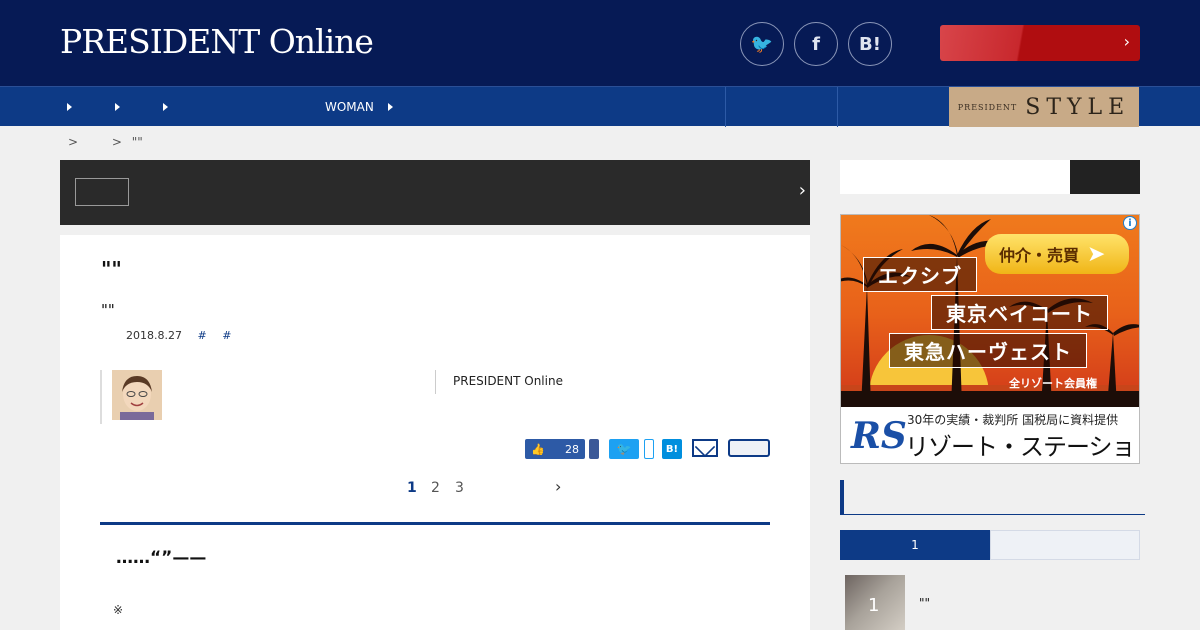 This screenshot has height=630, width=1200. What do you see at coordinates (118, 610) in the screenshot?
I see `article-note: ※` at bounding box center [118, 610].